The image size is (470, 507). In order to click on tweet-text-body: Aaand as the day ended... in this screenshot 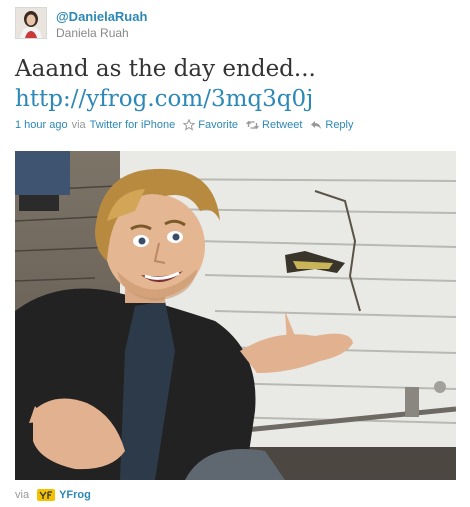, I will do `click(165, 69)`.